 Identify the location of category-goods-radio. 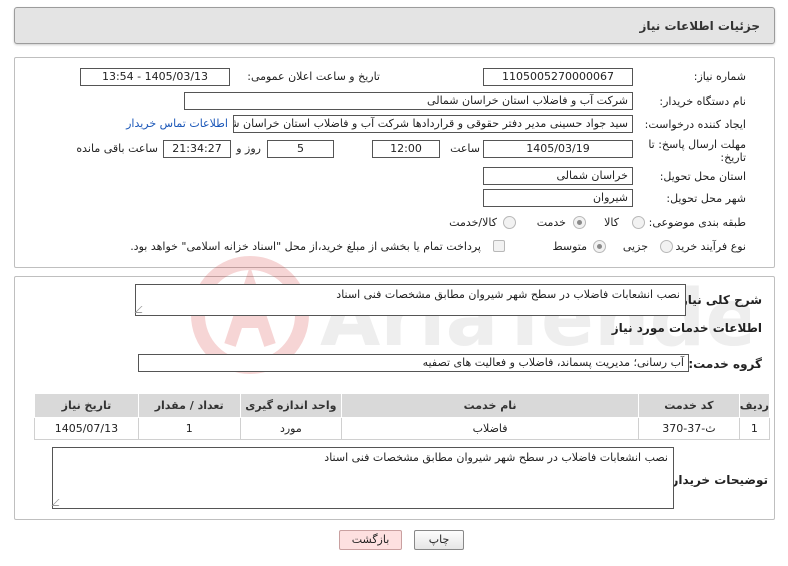
(638, 222).